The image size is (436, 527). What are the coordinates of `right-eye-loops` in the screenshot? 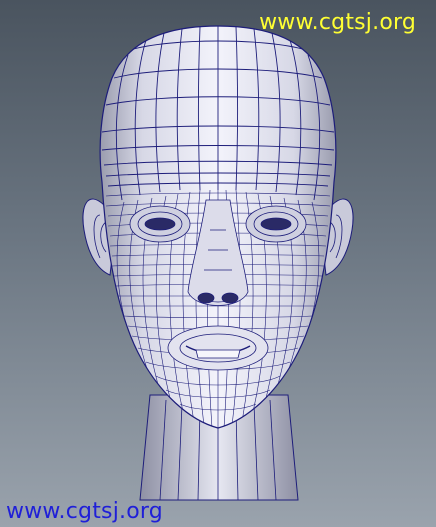 It's located at (276, 224).